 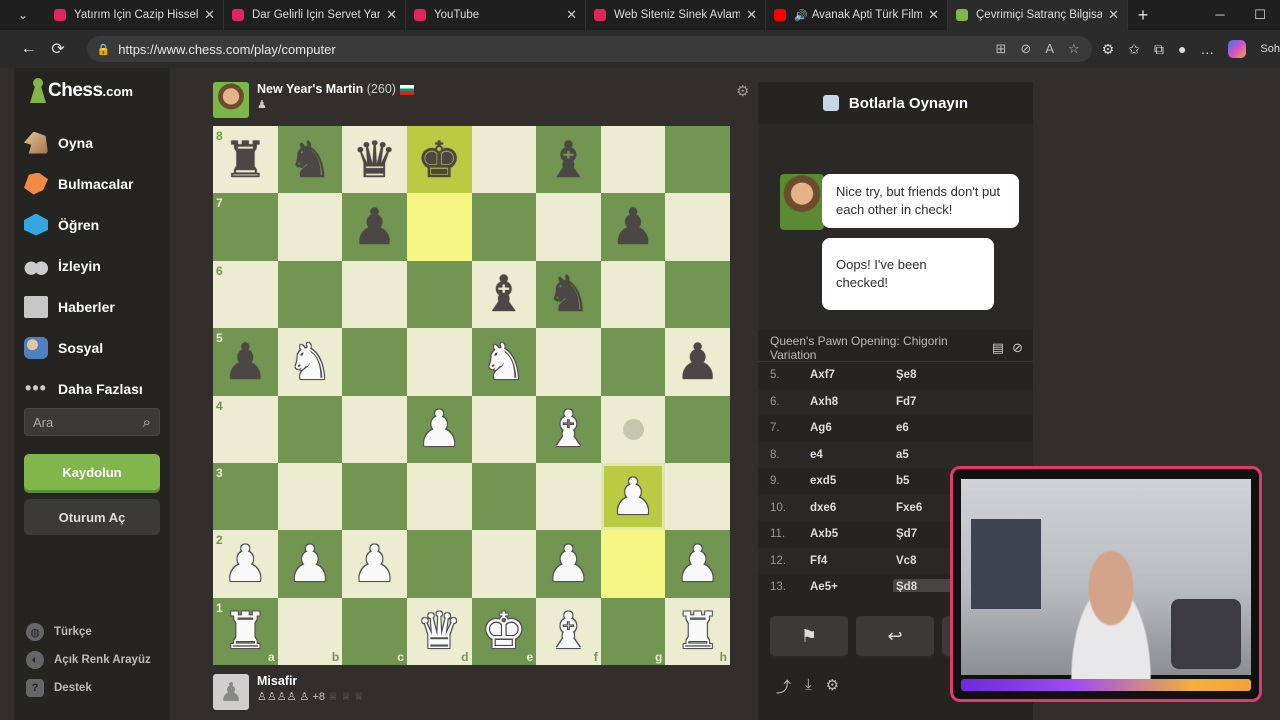 What do you see at coordinates (1074, 49) in the screenshot?
I see `favorite-star-icon: ☆` at bounding box center [1074, 49].